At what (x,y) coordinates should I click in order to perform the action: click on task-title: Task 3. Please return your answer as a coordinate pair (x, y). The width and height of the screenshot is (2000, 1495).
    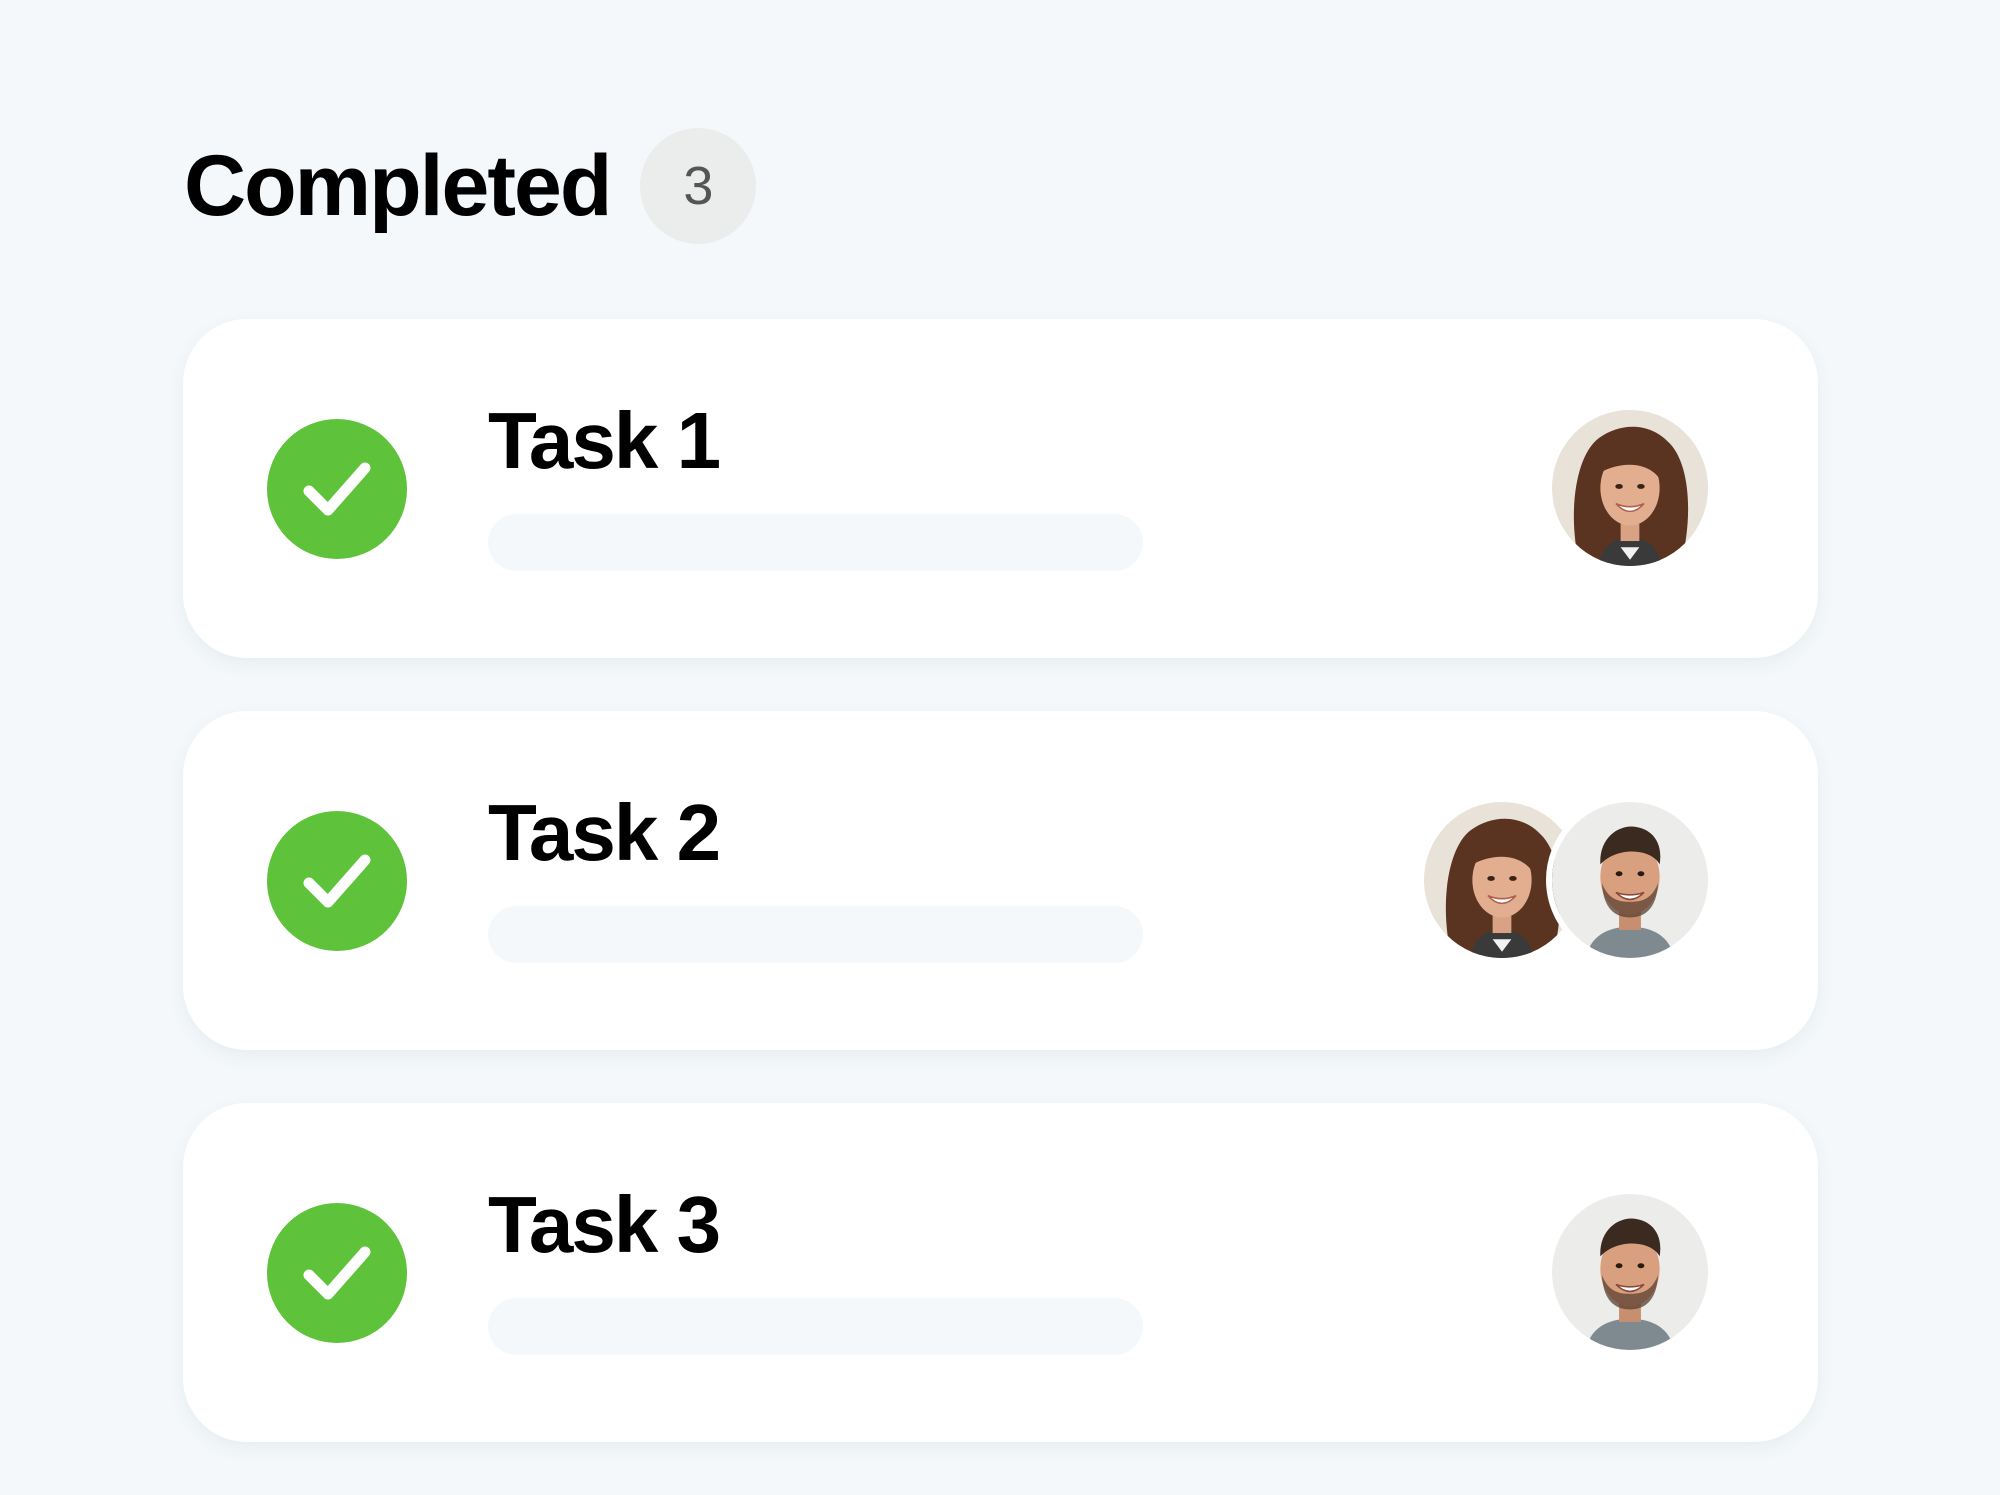
    Looking at the image, I should click on (604, 1224).